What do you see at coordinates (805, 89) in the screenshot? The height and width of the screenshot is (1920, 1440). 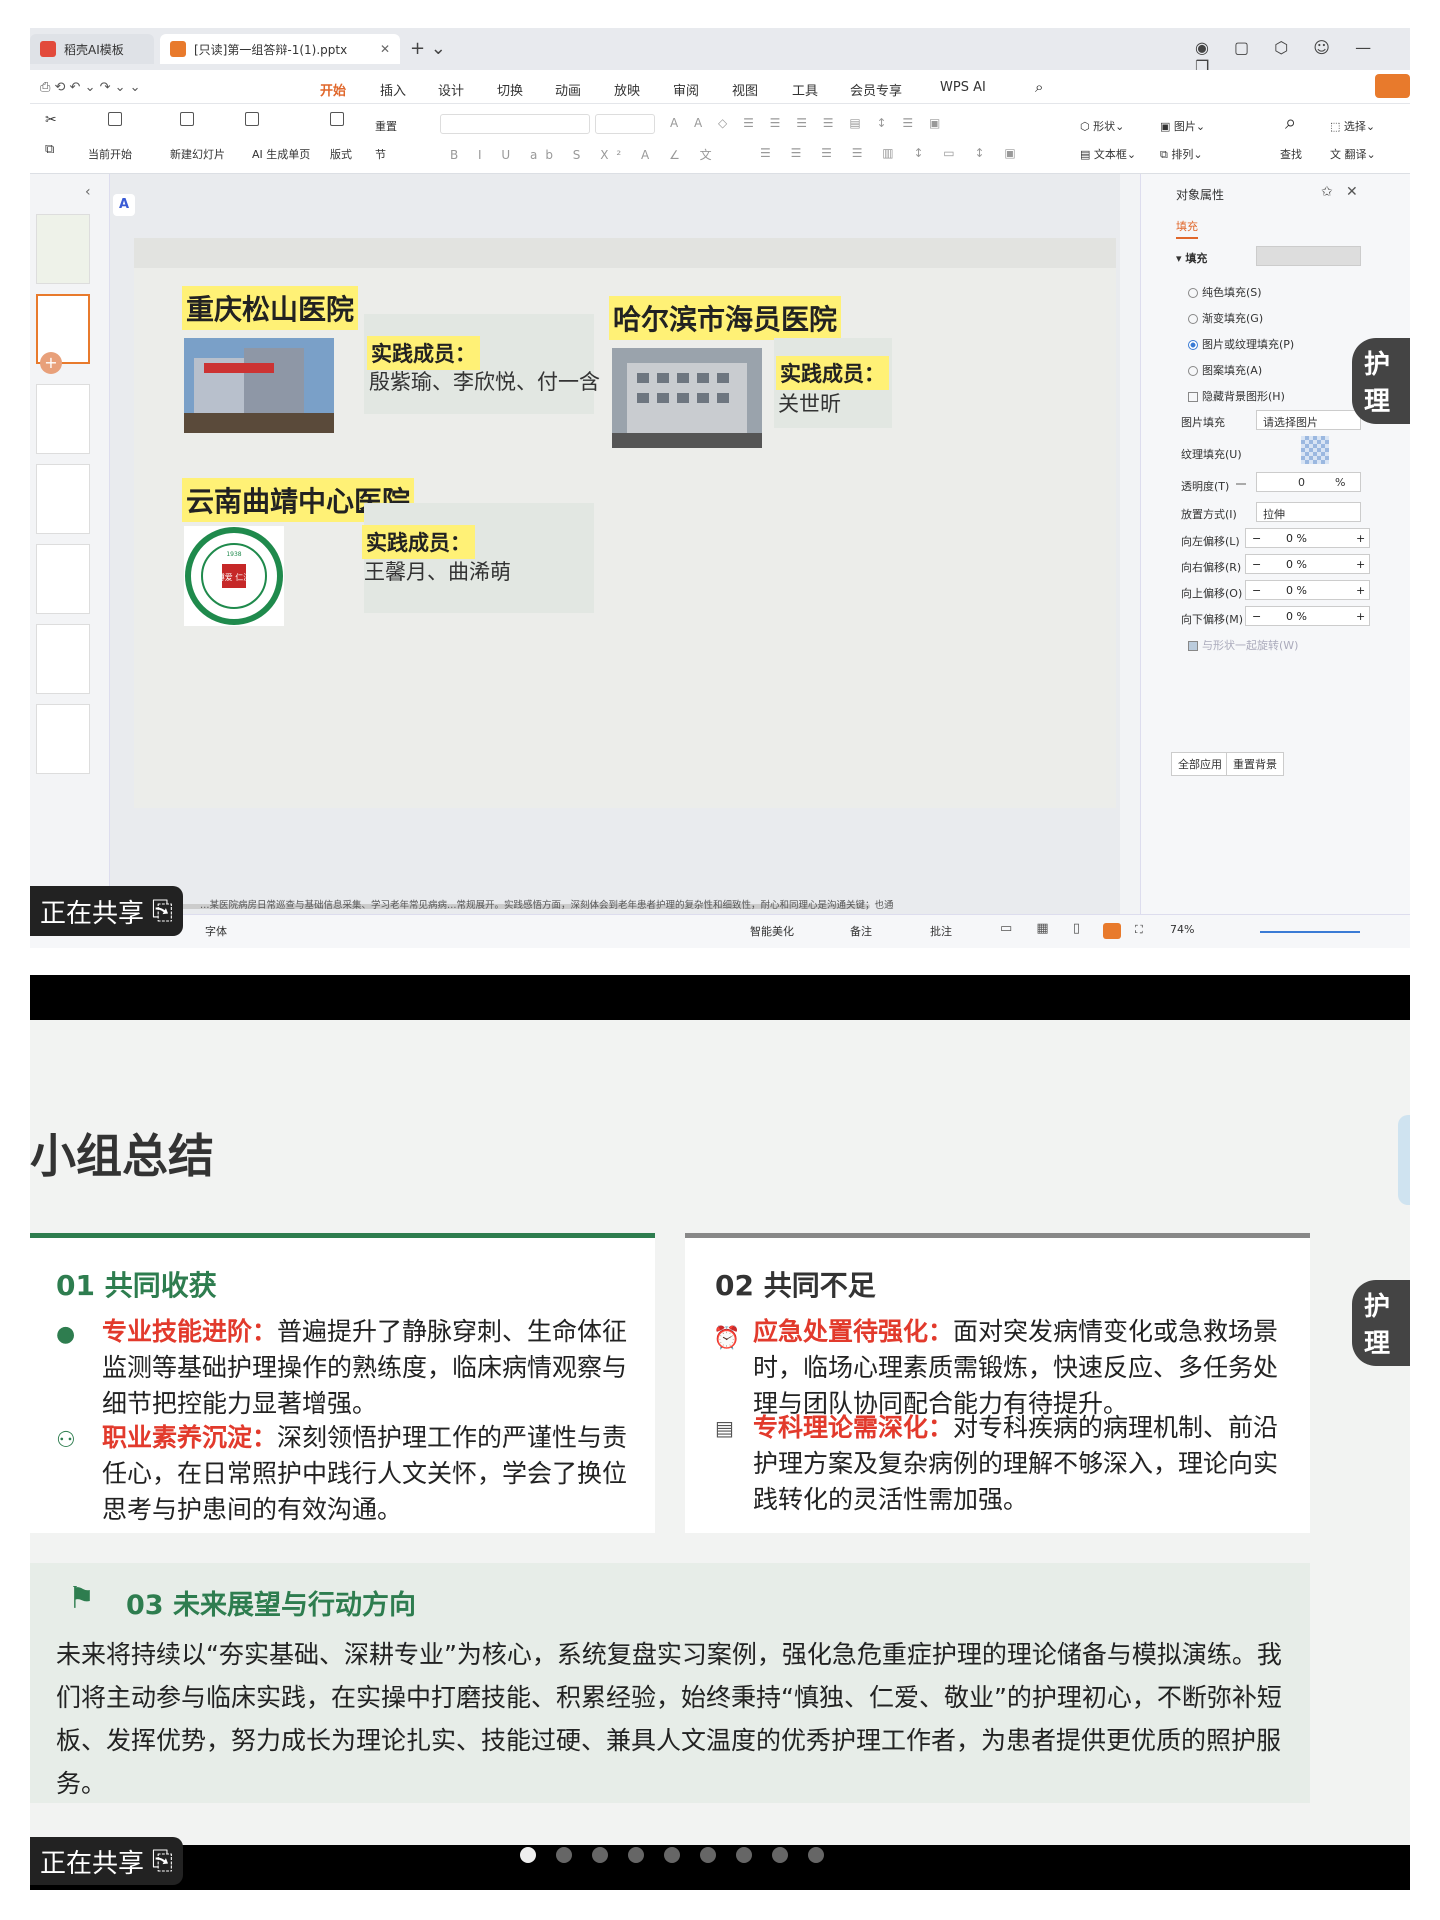 I see `menu-tools: 工具` at bounding box center [805, 89].